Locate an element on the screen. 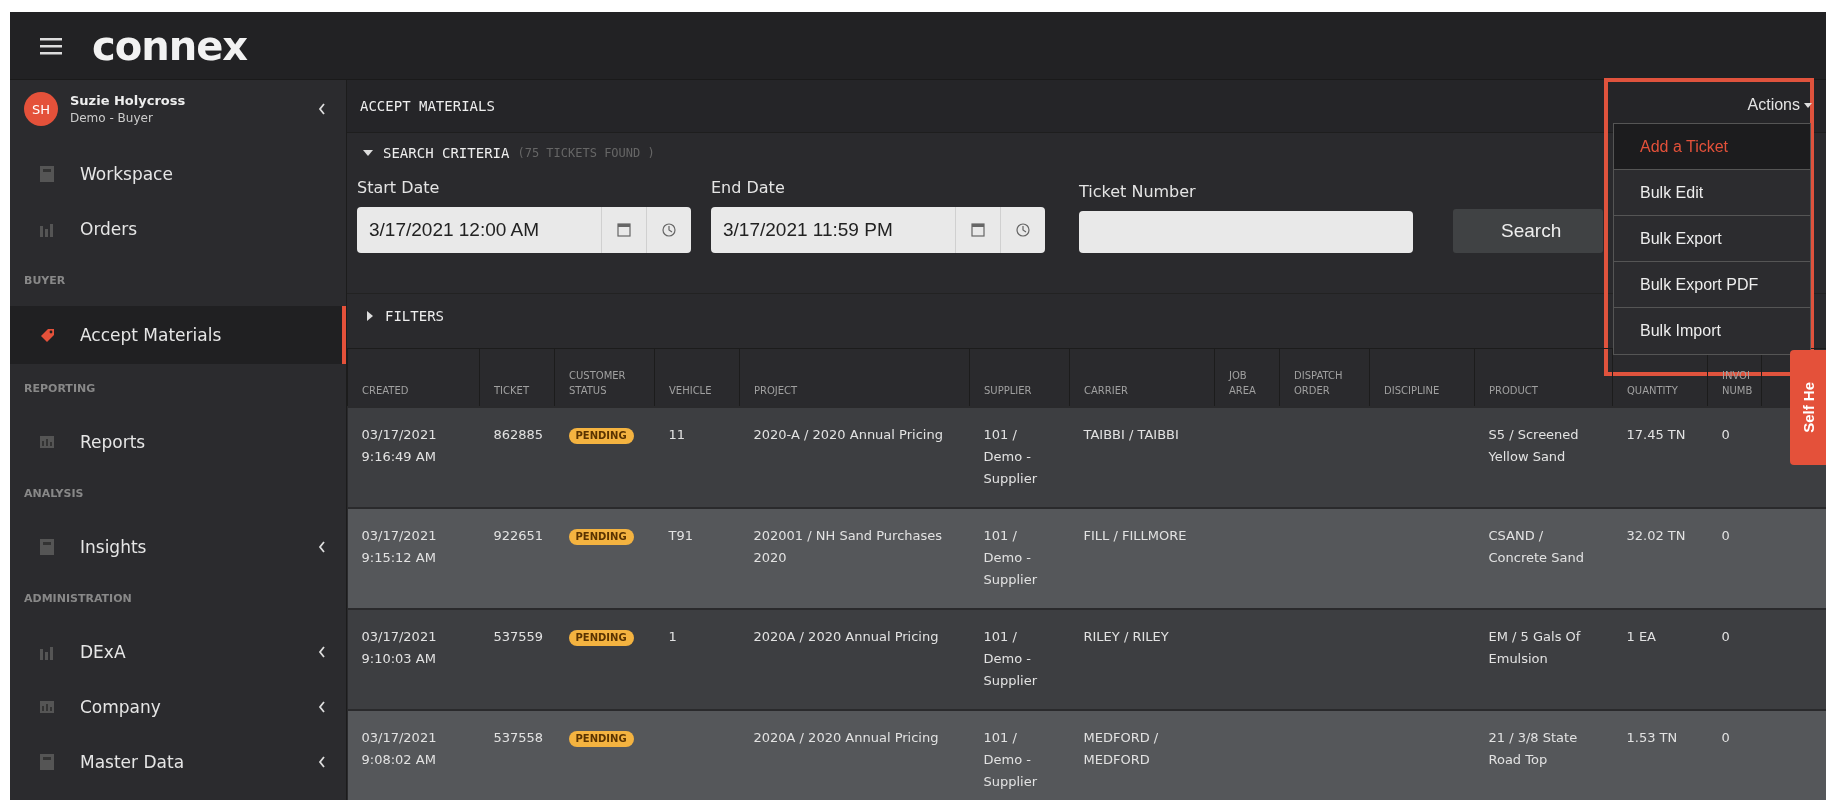  user-profile: SH Suzie Holycross Demo - Buyer is located at coordinates (178, 113).